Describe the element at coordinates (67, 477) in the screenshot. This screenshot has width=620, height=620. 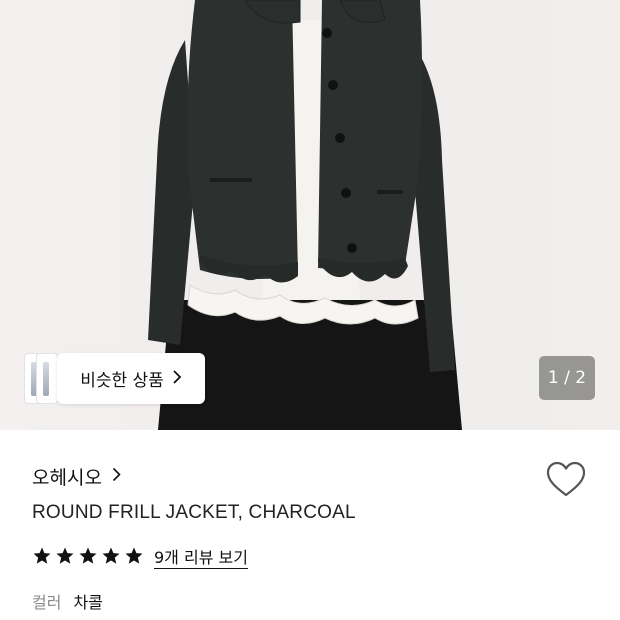
I see `brand-name: 오헤시오` at that location.